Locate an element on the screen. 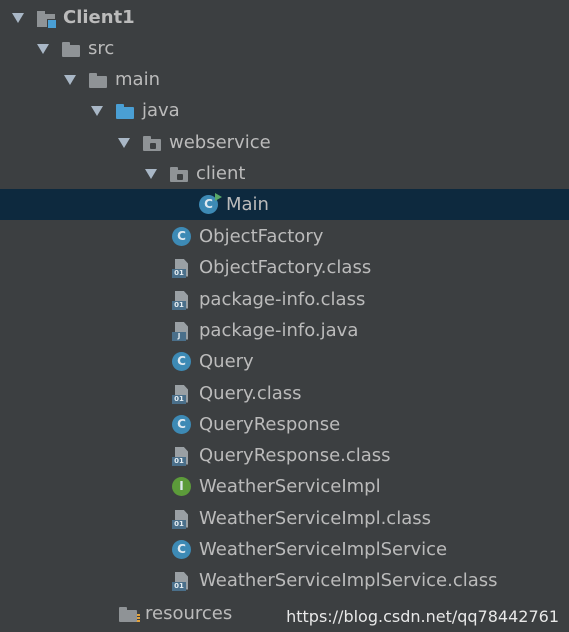 The width and height of the screenshot is (569, 632). file-label: package-info.java is located at coordinates (279, 330).